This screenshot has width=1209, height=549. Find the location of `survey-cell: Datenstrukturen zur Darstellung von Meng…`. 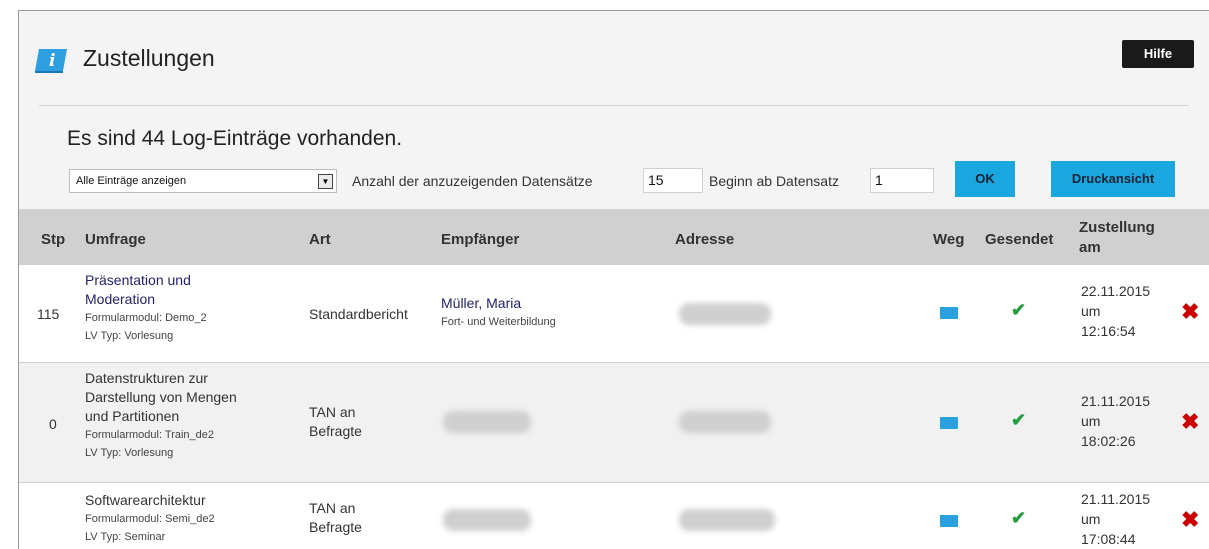

survey-cell: Datenstrukturen zur Darstellung von Meng… is located at coordinates (161, 415).